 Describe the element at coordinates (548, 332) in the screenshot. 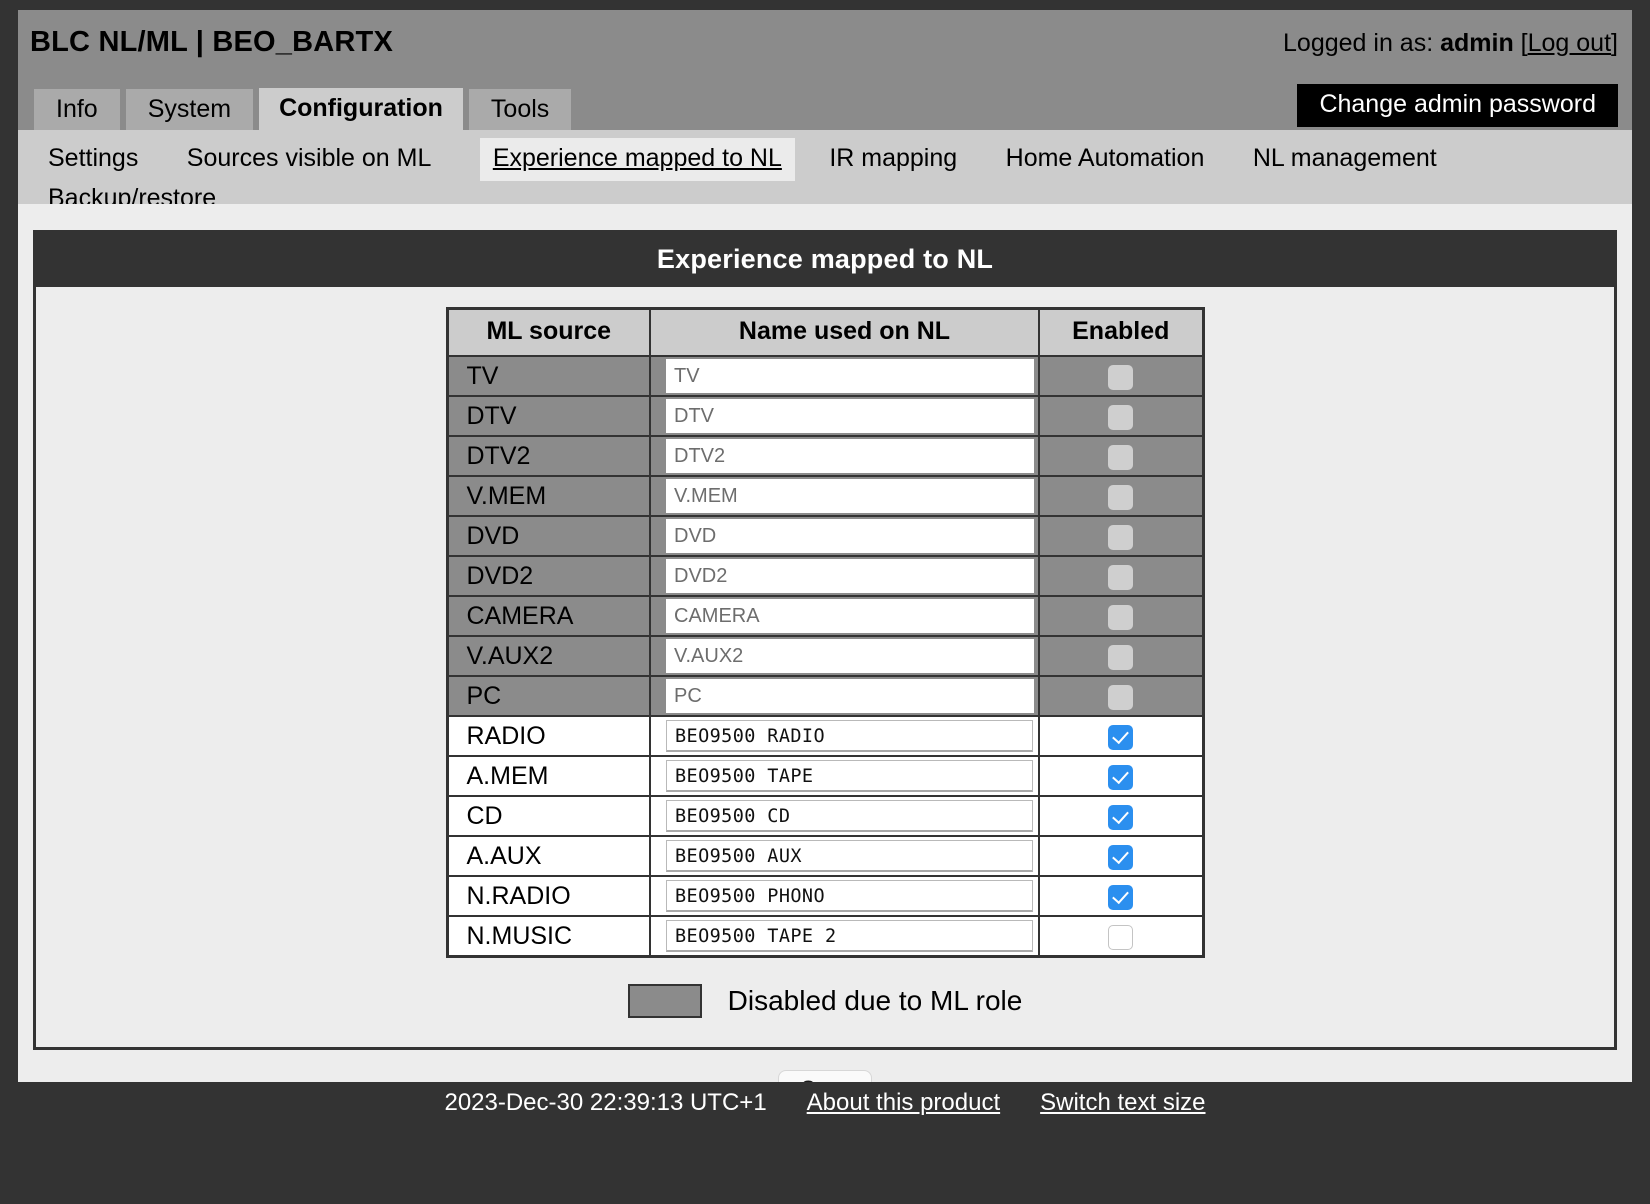

I see `column-header-ml-source: ML source` at that location.